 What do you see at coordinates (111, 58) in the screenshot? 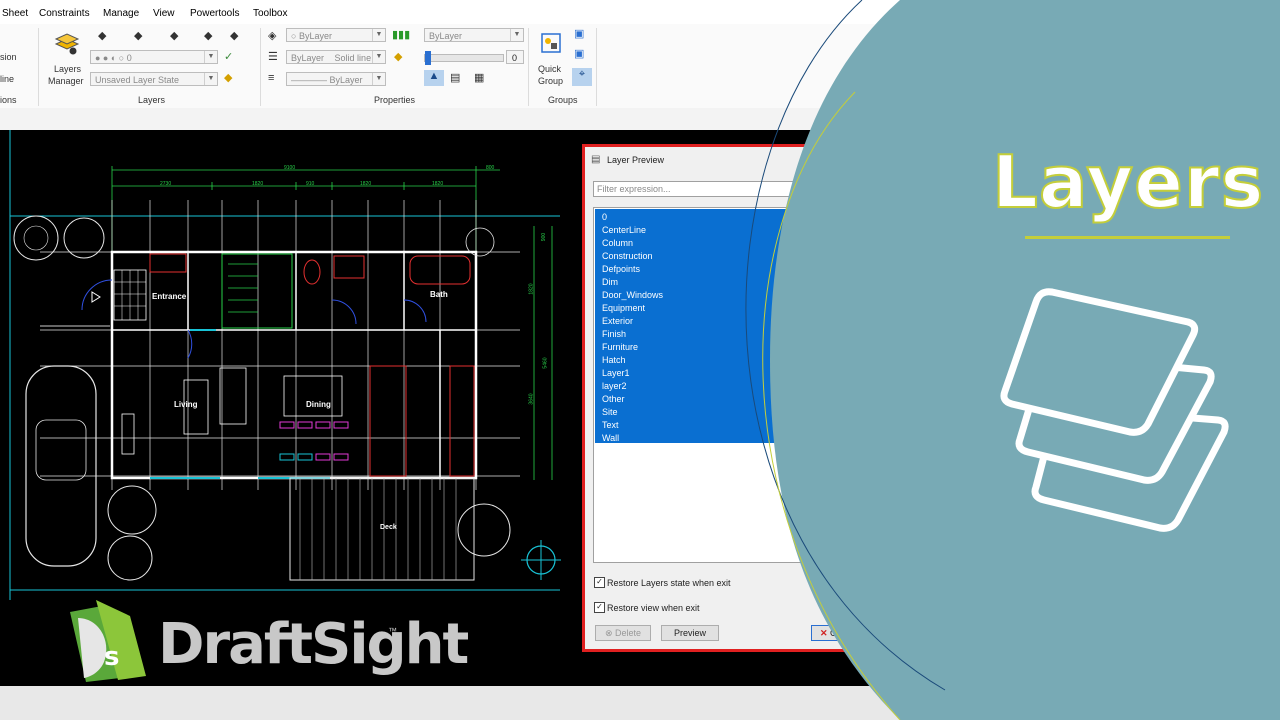
I see `layer-status-icons: ● ● ◐ ○` at bounding box center [111, 58].